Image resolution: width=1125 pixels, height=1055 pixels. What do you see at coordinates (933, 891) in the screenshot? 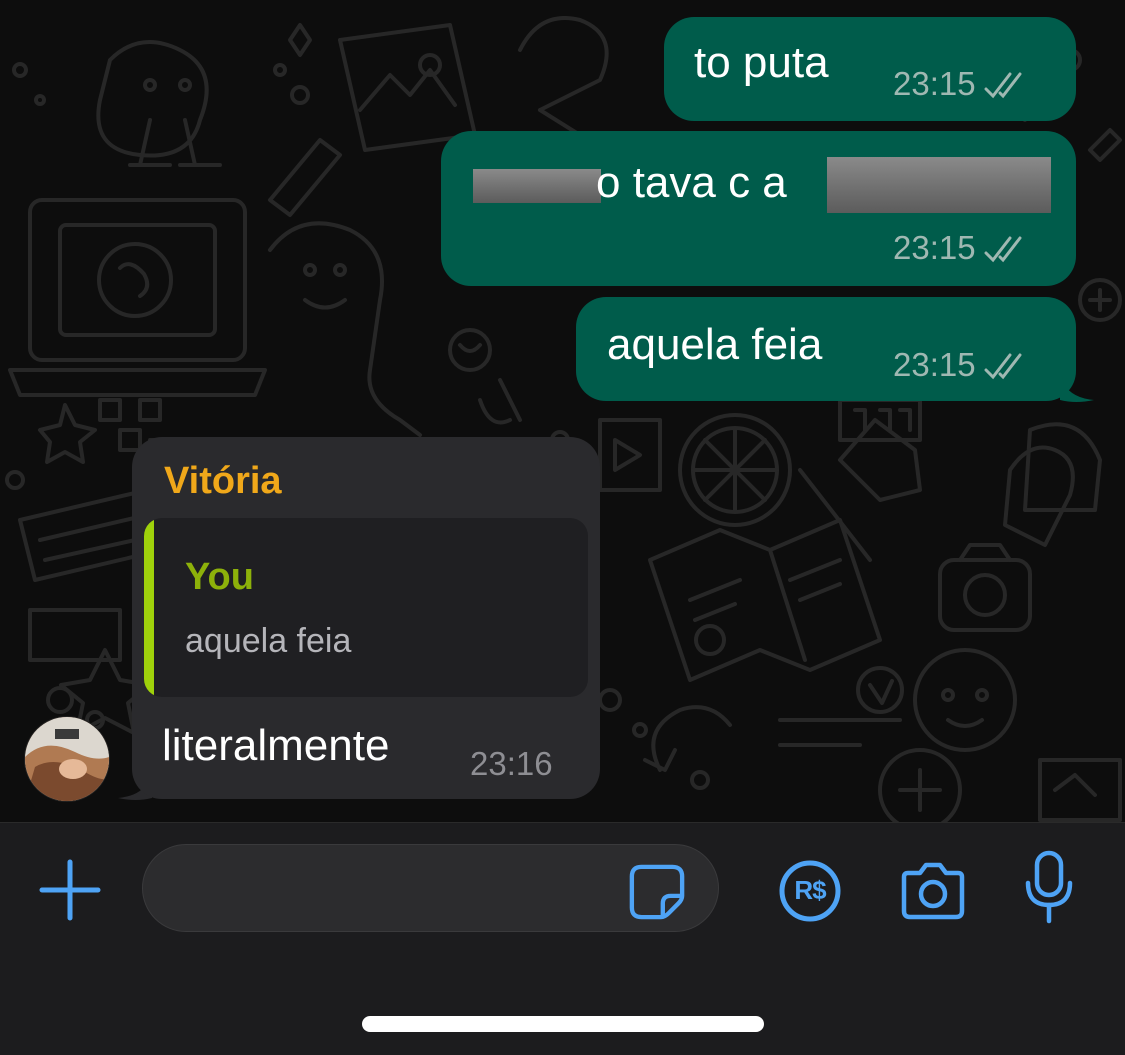
I see `camera-icon` at bounding box center [933, 891].